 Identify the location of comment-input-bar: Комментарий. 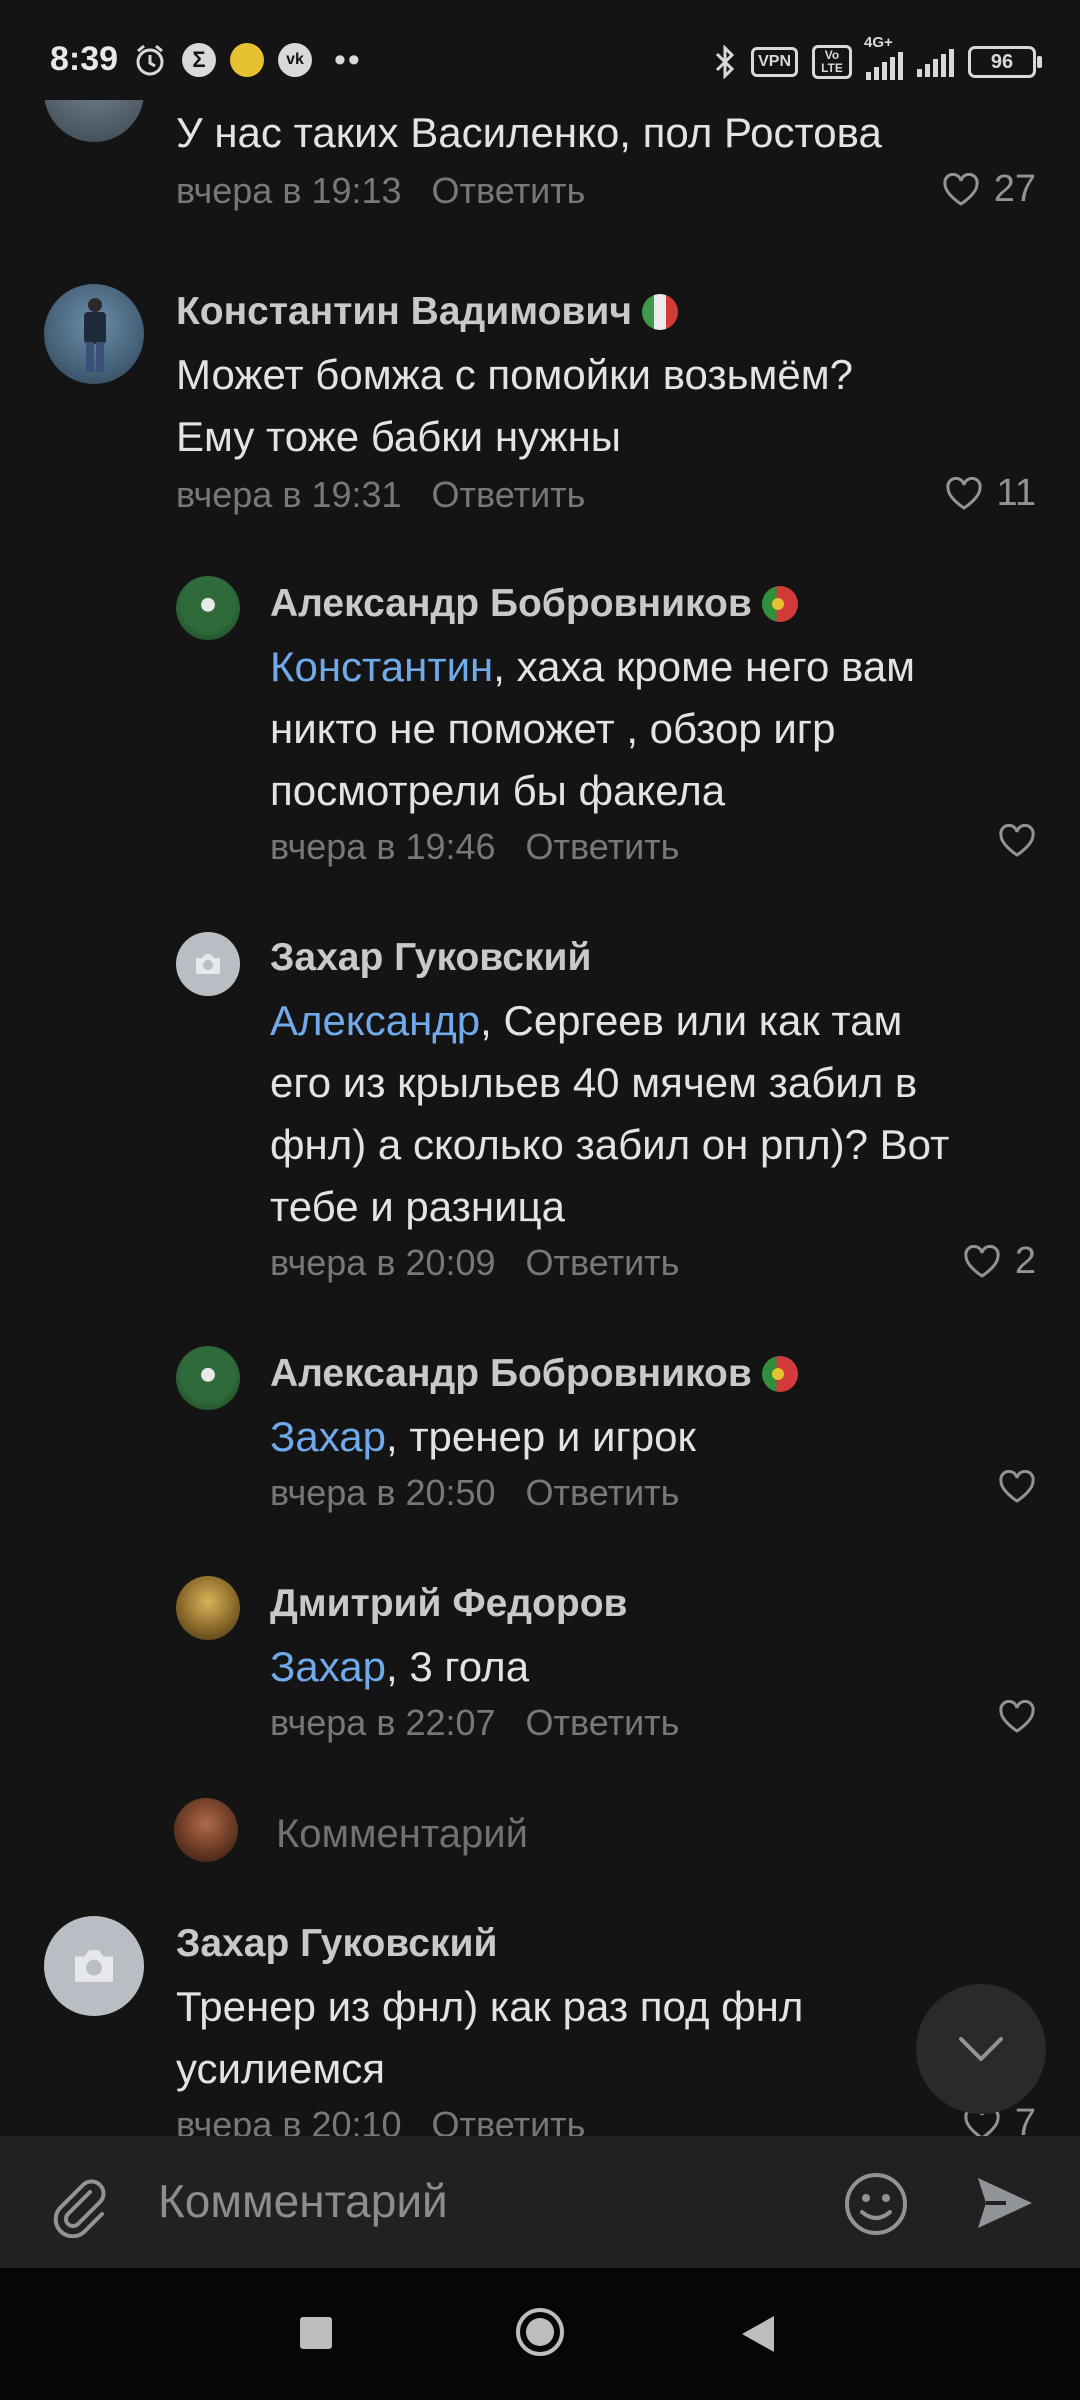
(540, 2202).